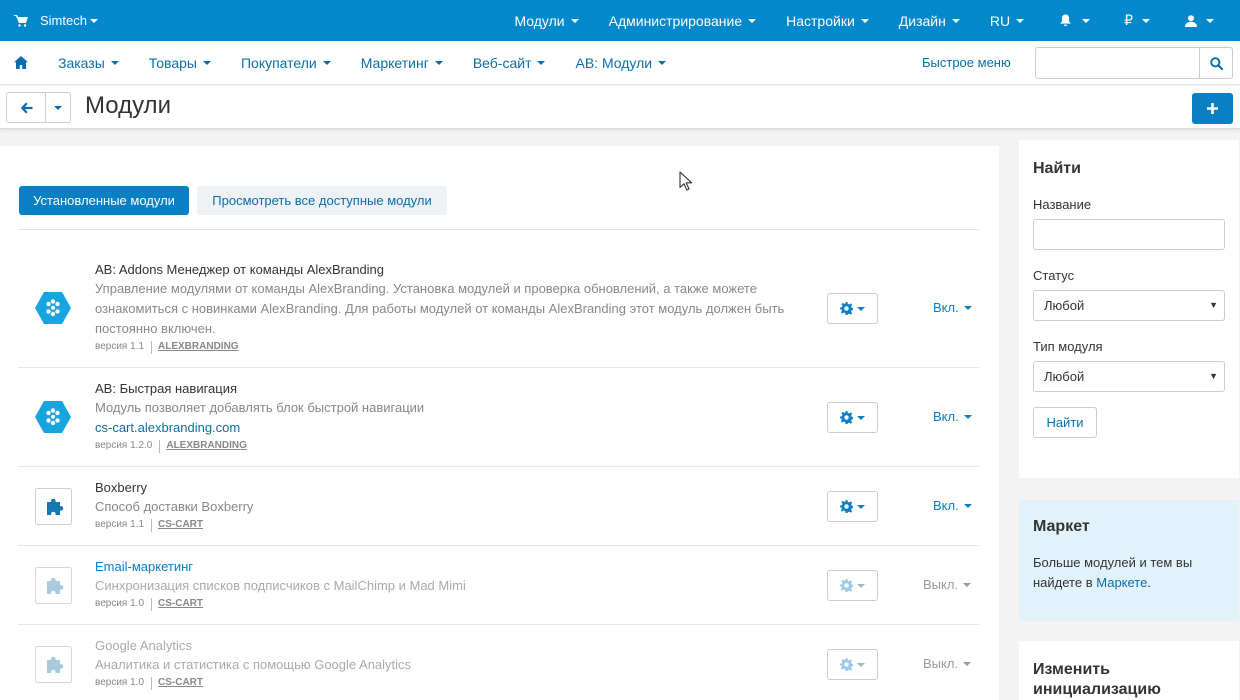  I want to click on search-input, so click(1118, 63).